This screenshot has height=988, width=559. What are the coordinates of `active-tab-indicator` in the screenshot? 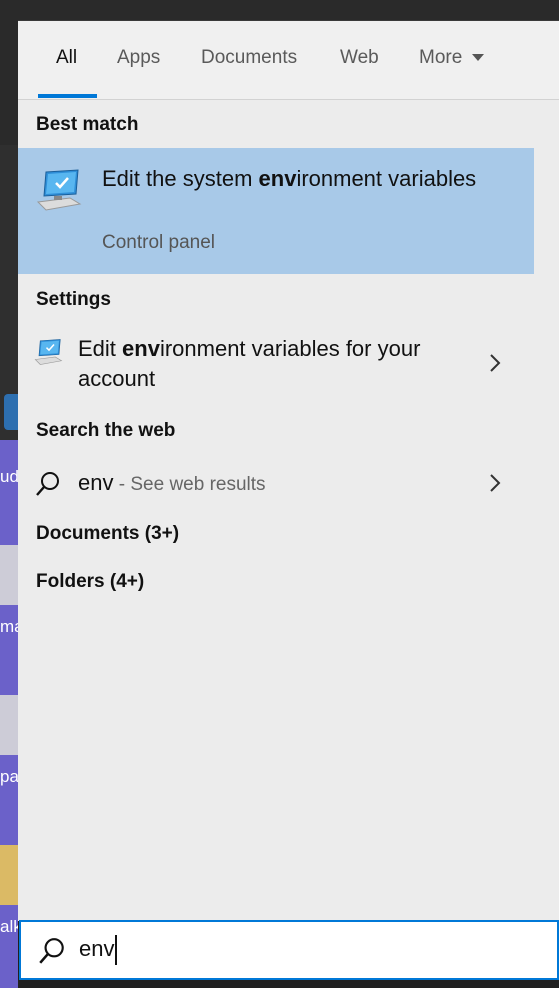 It's located at (67, 96).